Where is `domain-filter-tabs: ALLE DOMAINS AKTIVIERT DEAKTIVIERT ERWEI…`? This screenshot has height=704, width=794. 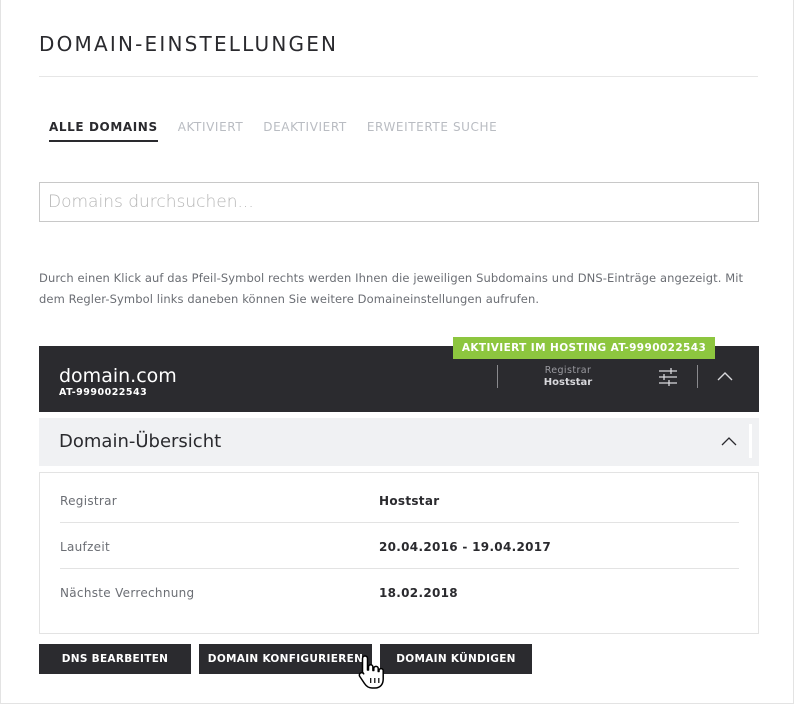 domain-filter-tabs: ALLE DOMAINS AKTIVIERT DEAKTIVIERT ERWEI… is located at coordinates (283, 131).